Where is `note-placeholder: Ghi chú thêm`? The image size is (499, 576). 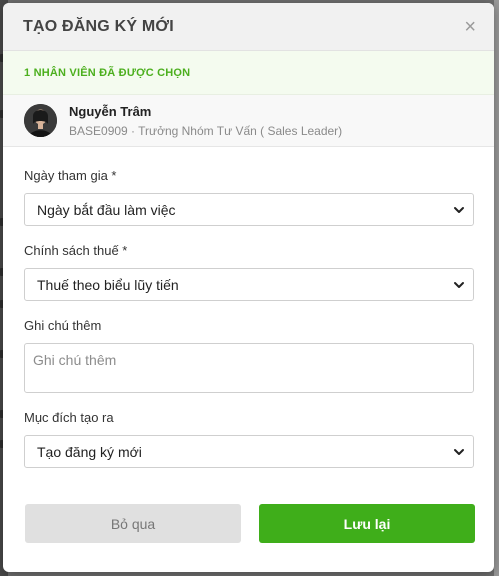 note-placeholder: Ghi chú thêm is located at coordinates (75, 360).